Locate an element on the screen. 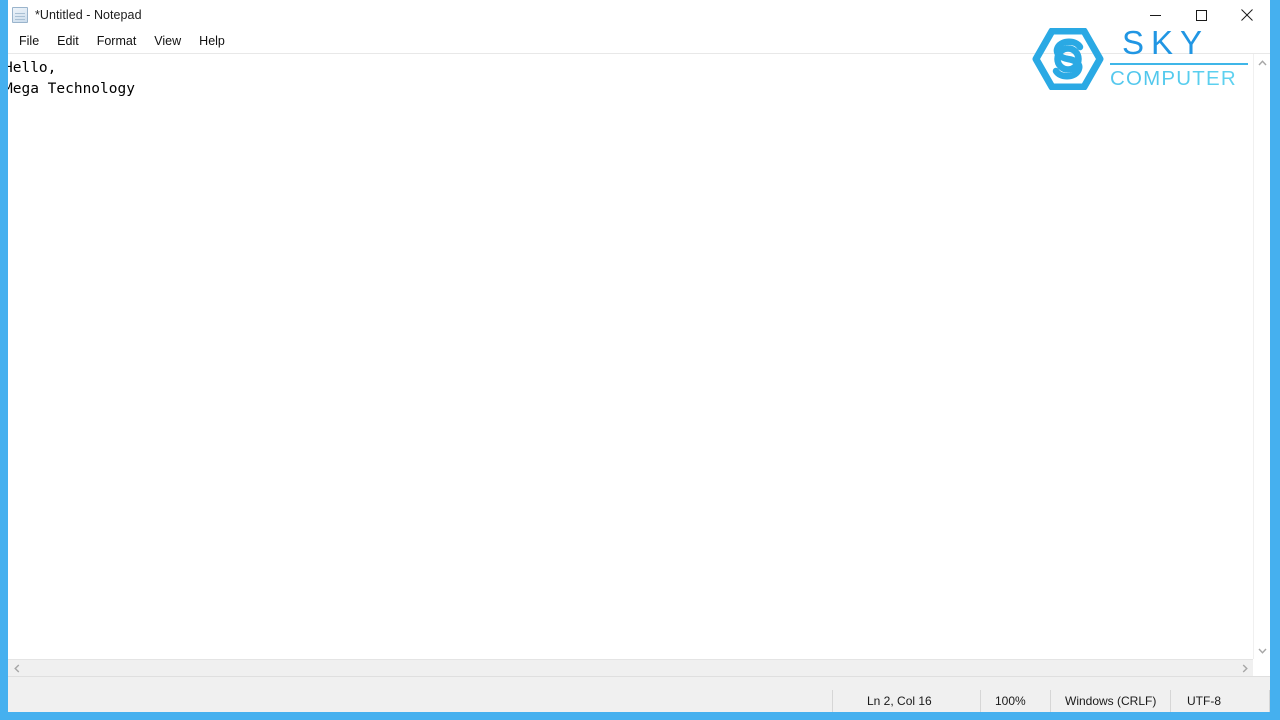  chevron-down-icon is located at coordinates (1262, 651).